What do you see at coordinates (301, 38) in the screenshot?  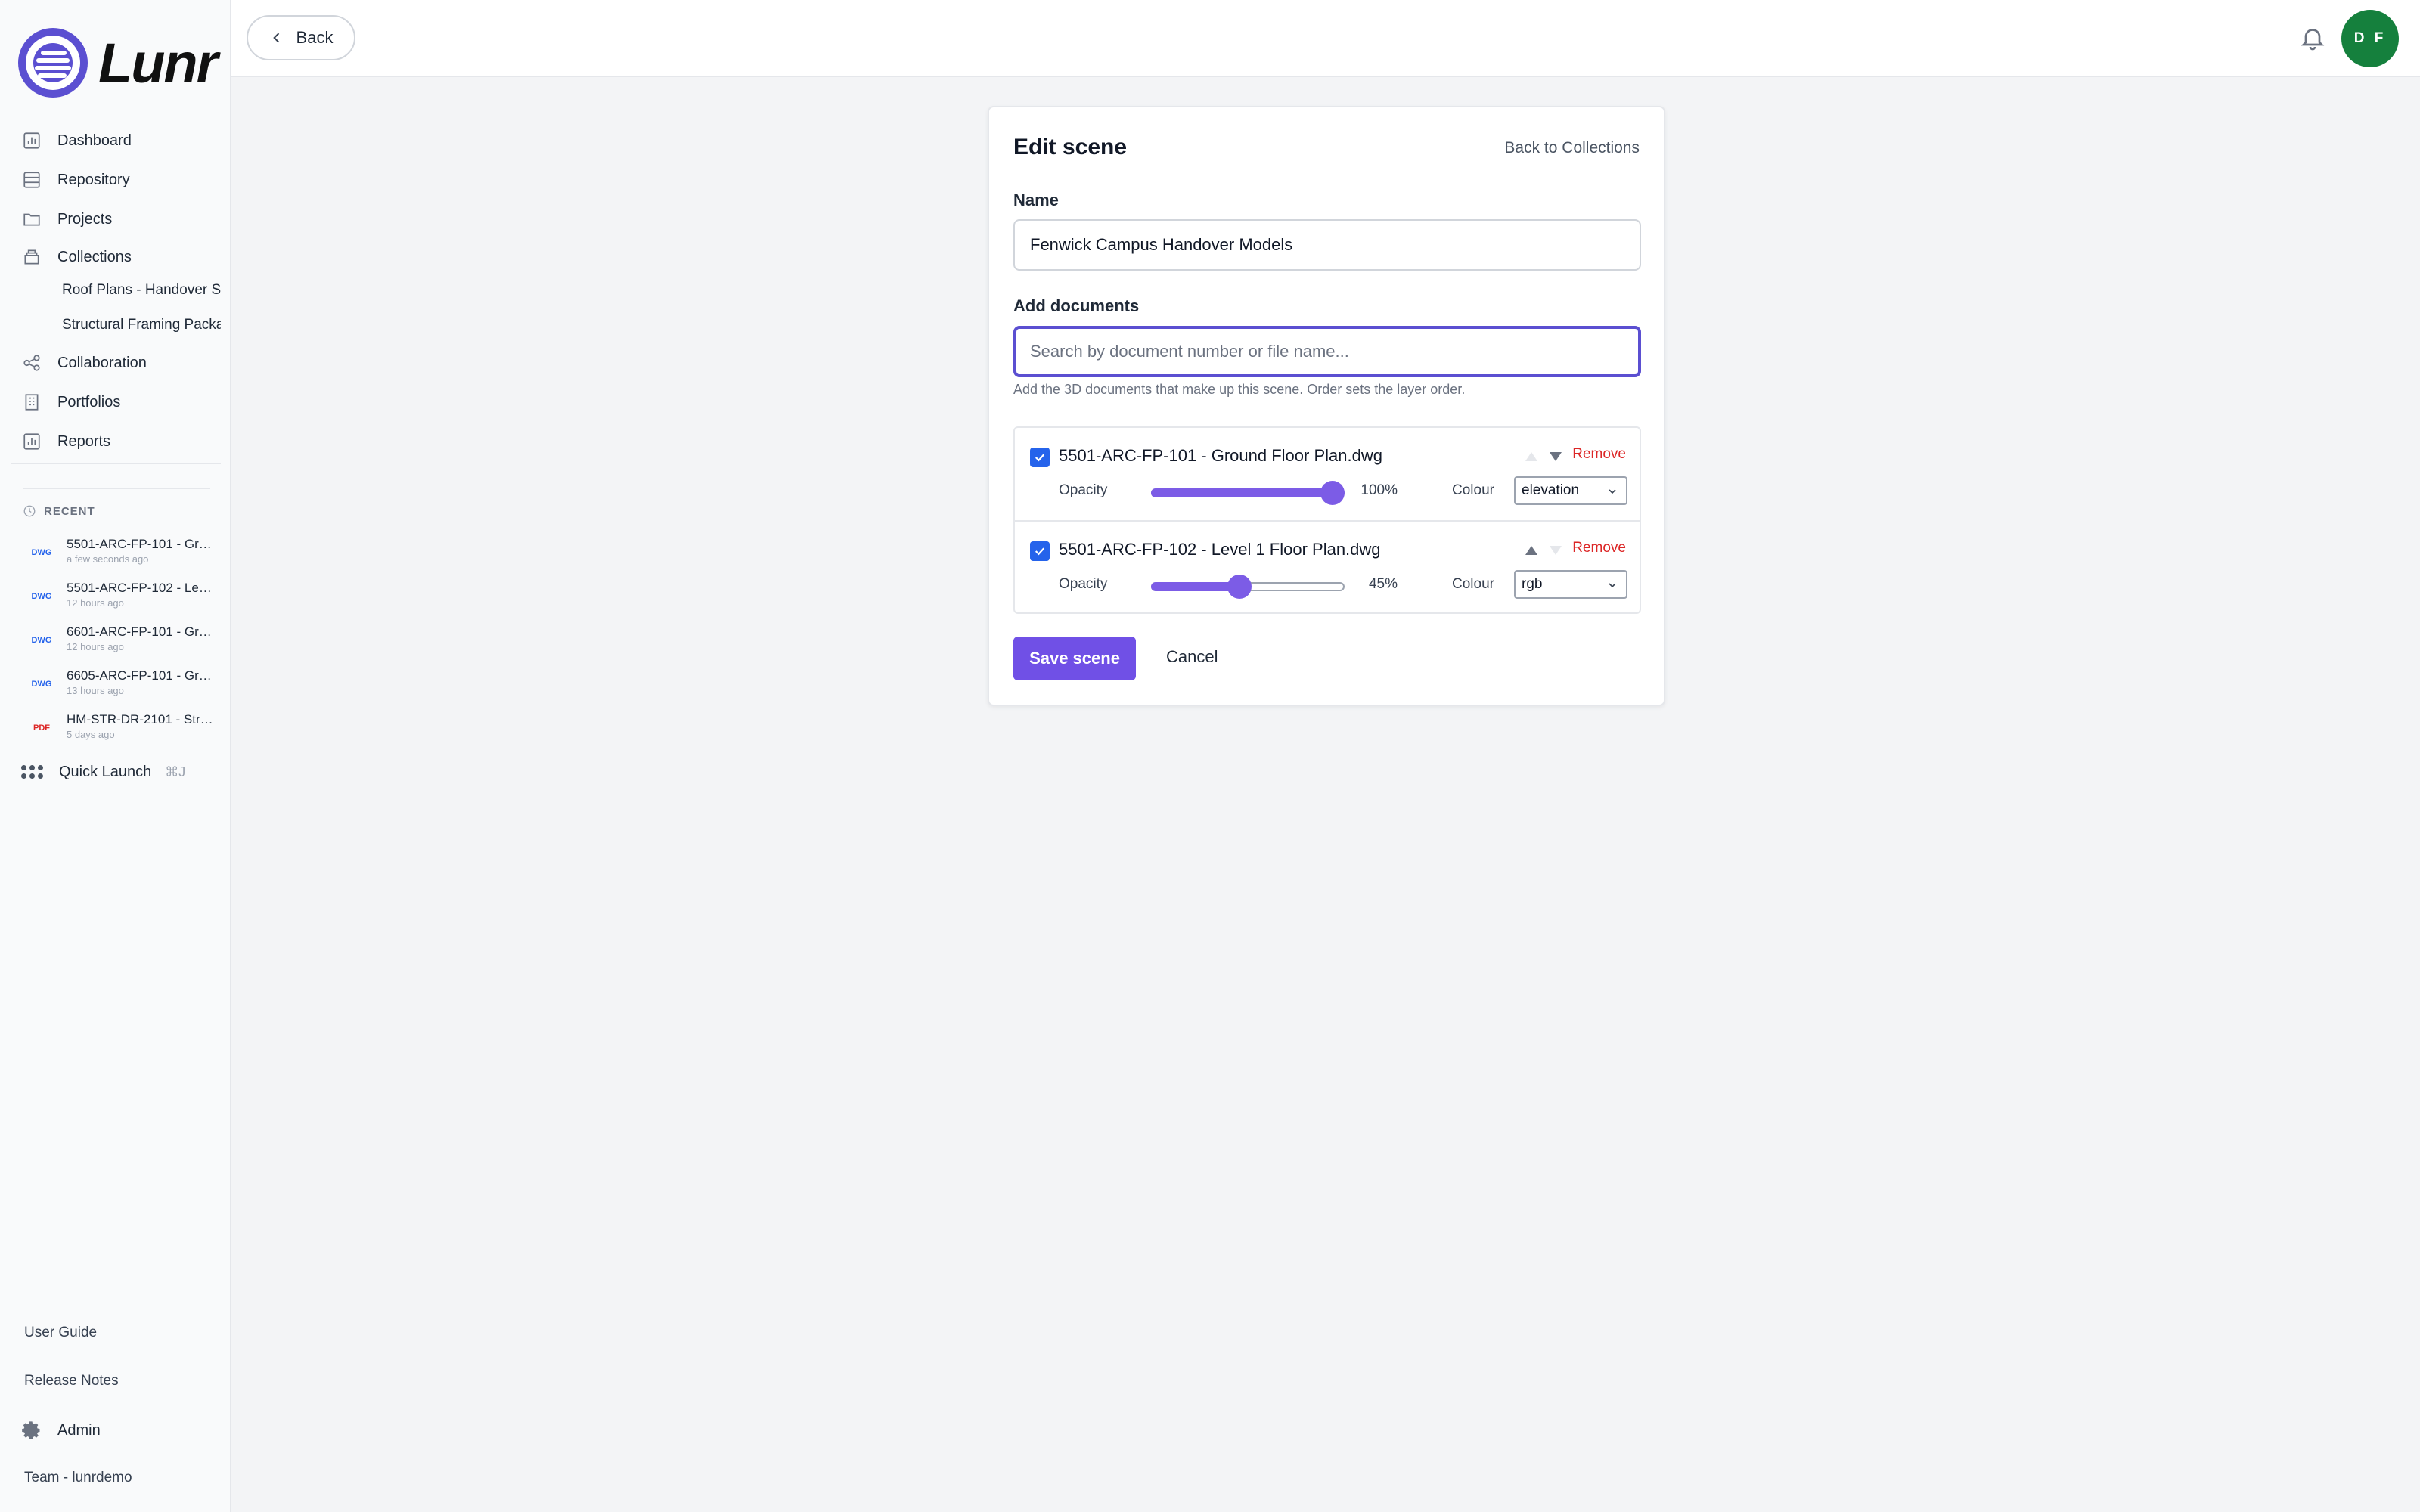 I see `back-button: Back` at bounding box center [301, 38].